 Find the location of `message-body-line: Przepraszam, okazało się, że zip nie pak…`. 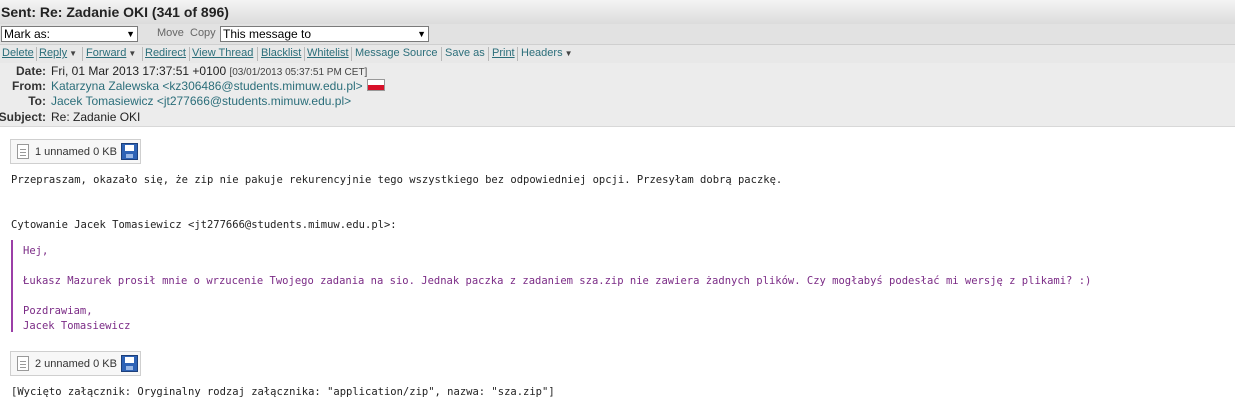

message-body-line: Przepraszam, okazało się, że zip nie pak… is located at coordinates (397, 180).